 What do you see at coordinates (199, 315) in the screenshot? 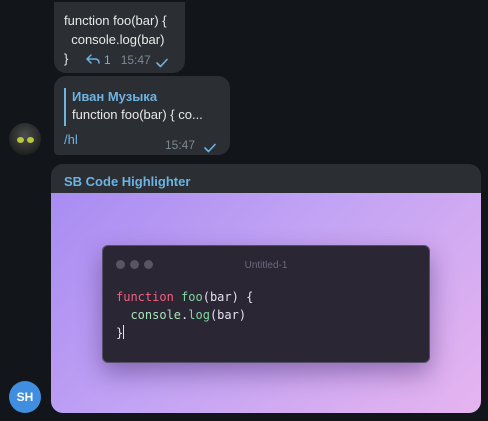
I see `code-method: log` at bounding box center [199, 315].